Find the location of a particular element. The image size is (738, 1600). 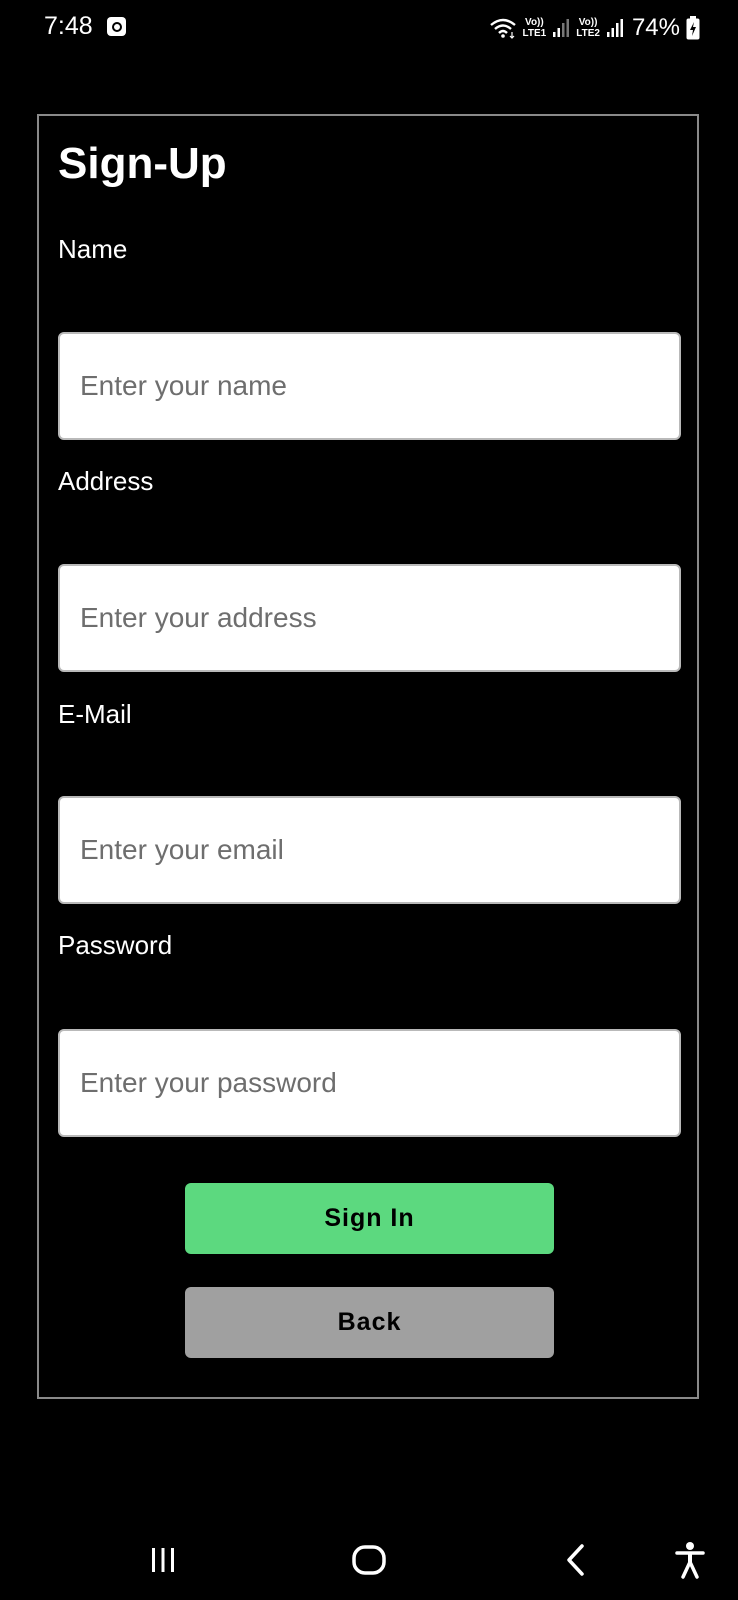

recent-apps-icon is located at coordinates (163, 1560).